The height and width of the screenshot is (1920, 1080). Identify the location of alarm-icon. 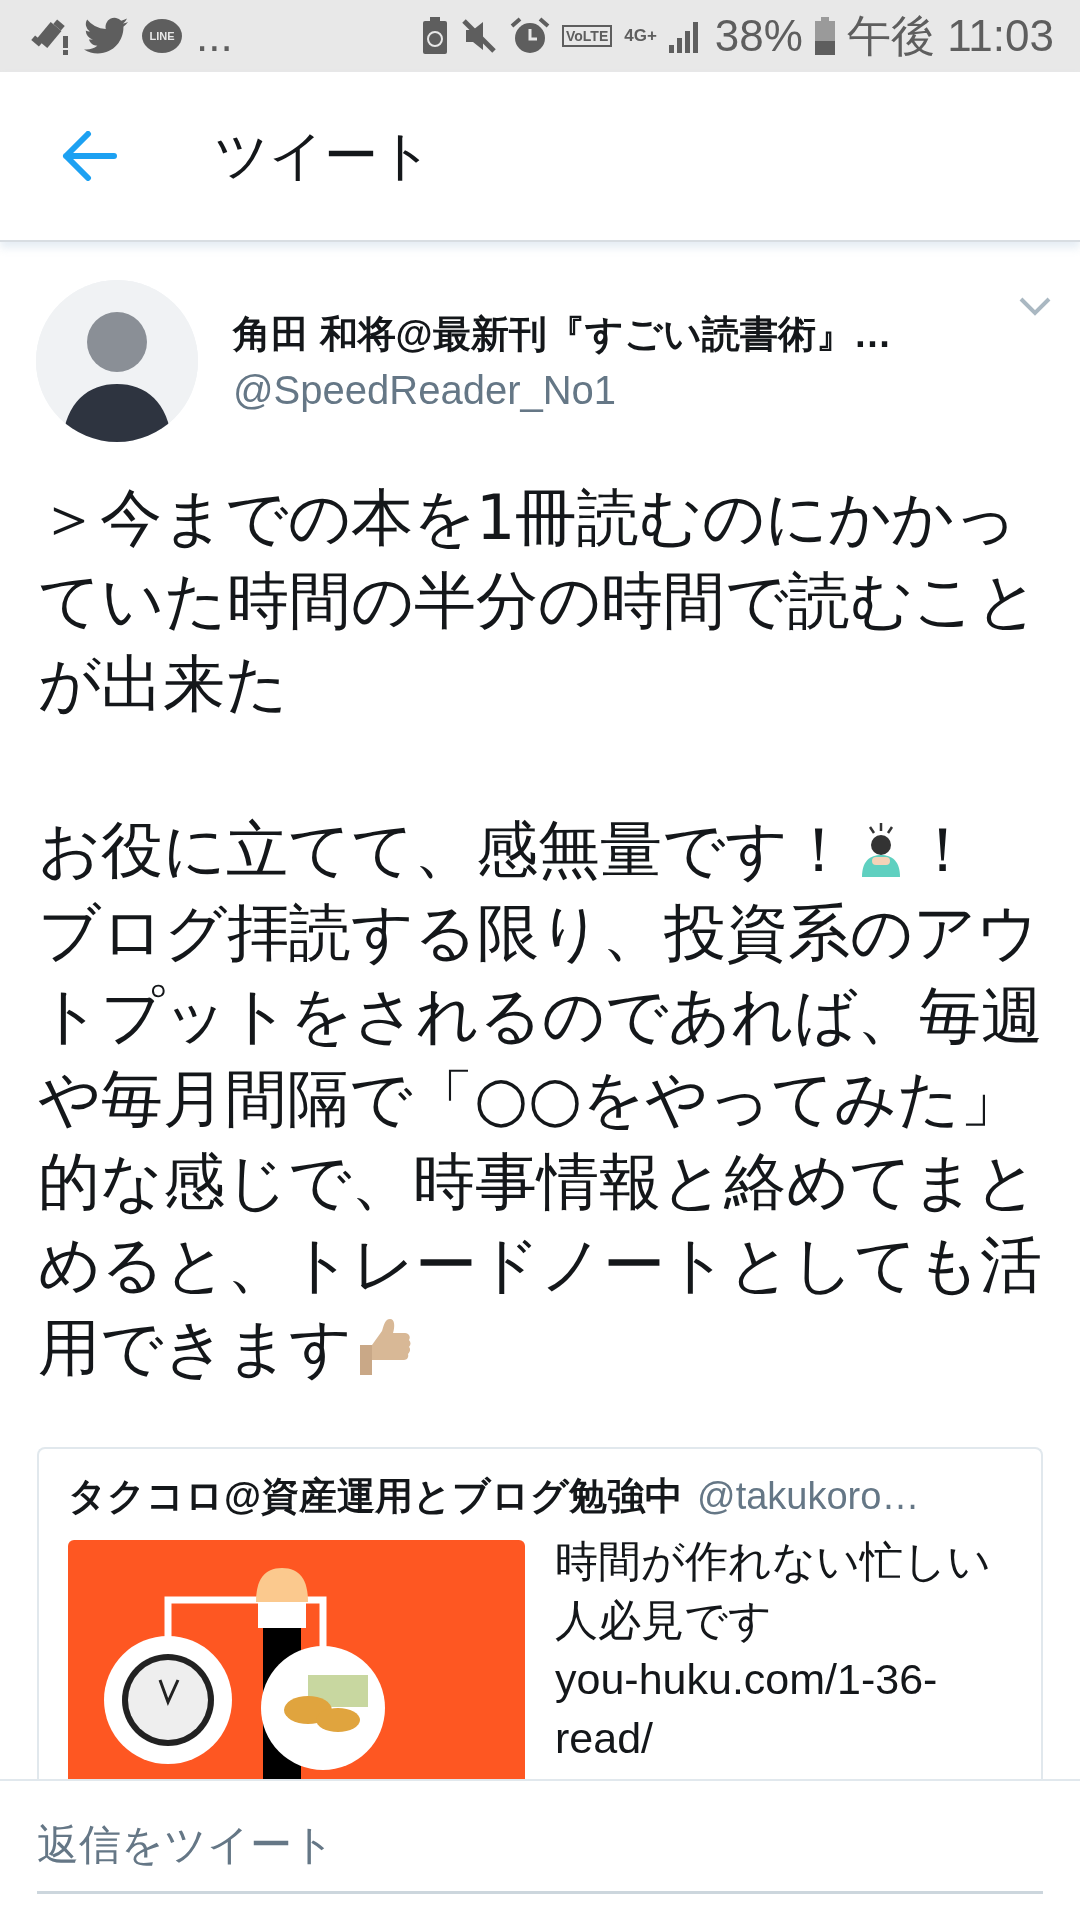
(529, 36).